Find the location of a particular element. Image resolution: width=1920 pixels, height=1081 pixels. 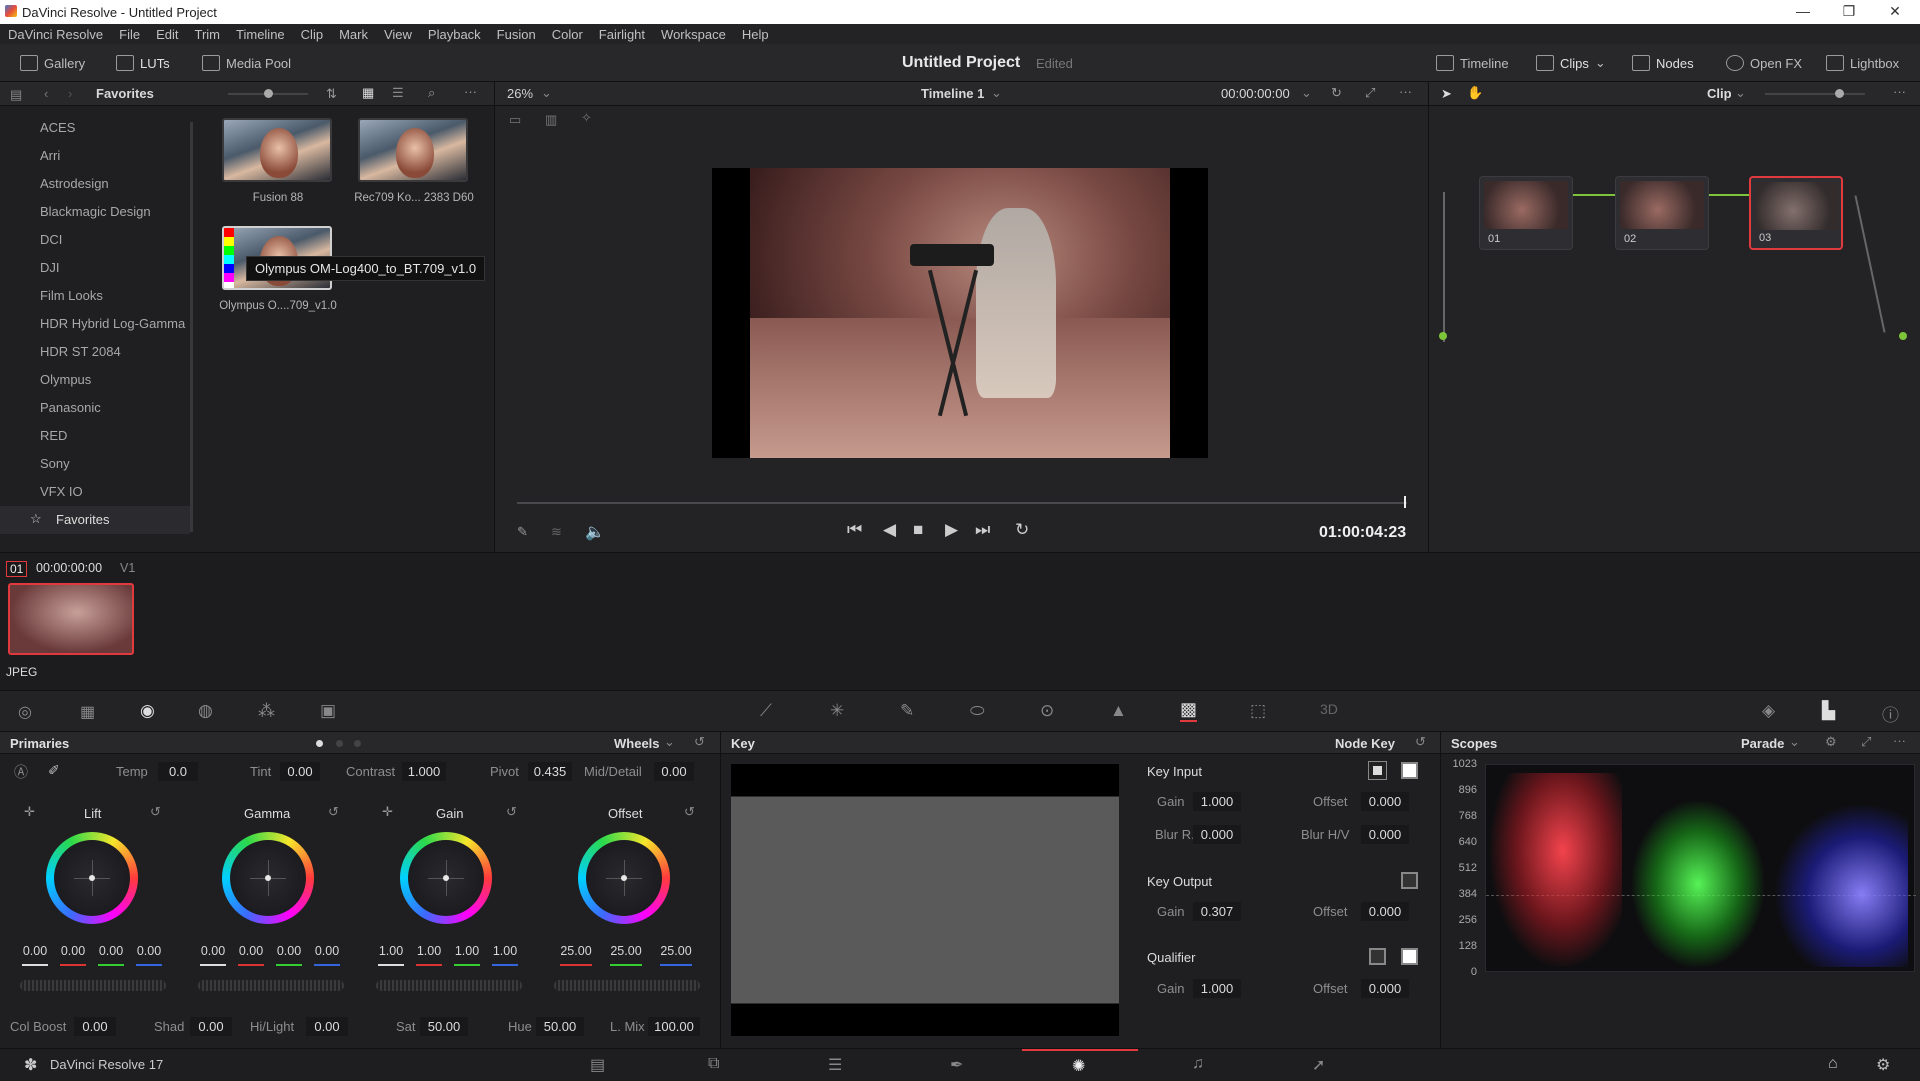

gain-b-value: 1.00 is located at coordinates (505, 951).